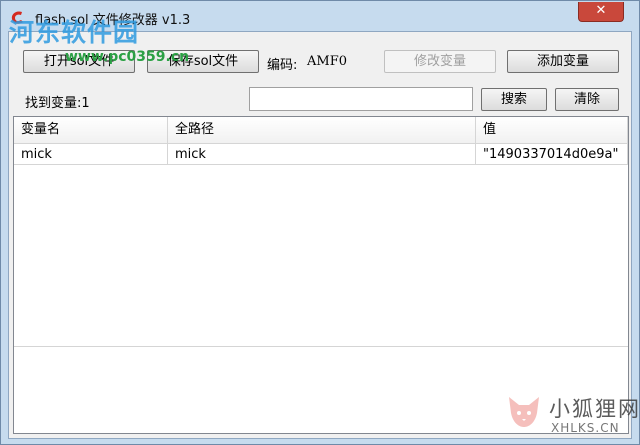 The width and height of the screenshot is (640, 445). Describe the element at coordinates (587, 99) in the screenshot. I see `clear-button: 清除` at that location.